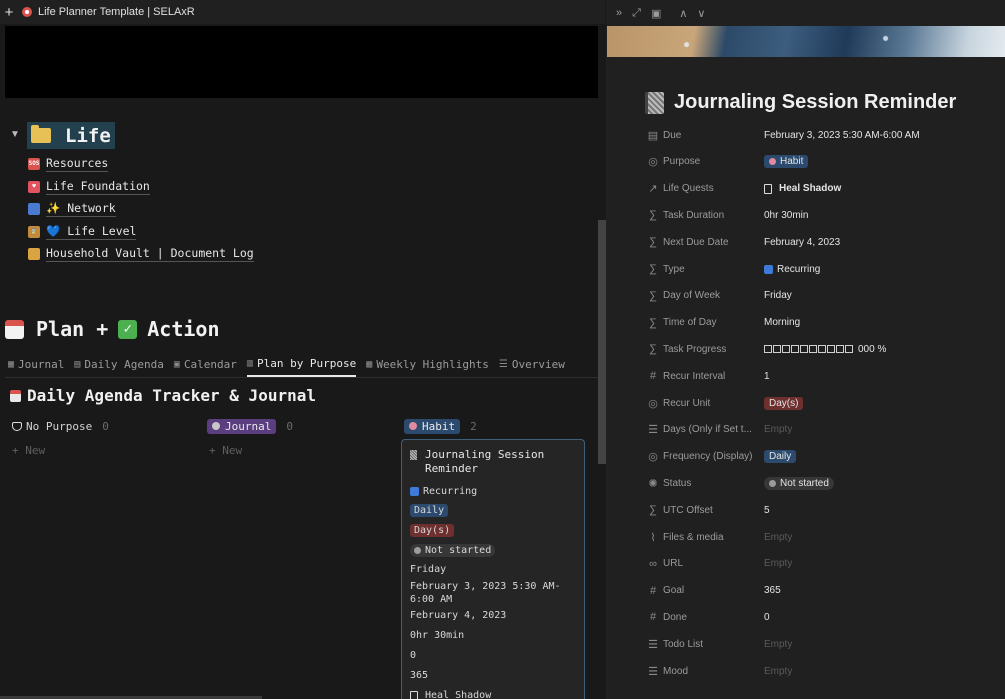  I want to click on property-row: # Goal 365, so click(821, 591).